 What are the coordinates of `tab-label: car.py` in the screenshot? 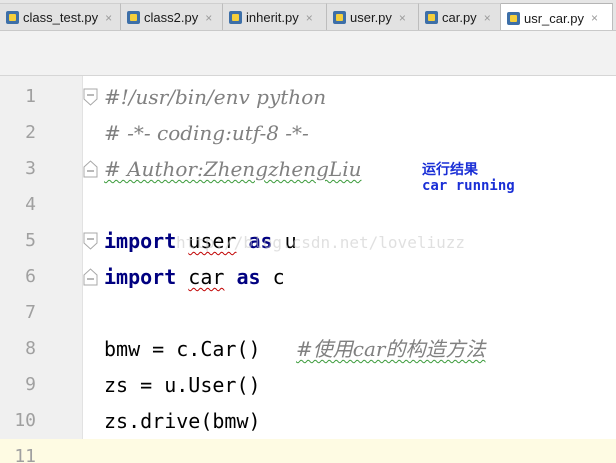 It's located at (459, 17).